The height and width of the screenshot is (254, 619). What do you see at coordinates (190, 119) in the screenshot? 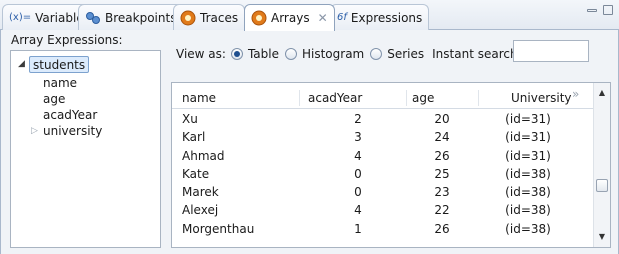
I see `cell-name: Xu` at bounding box center [190, 119].